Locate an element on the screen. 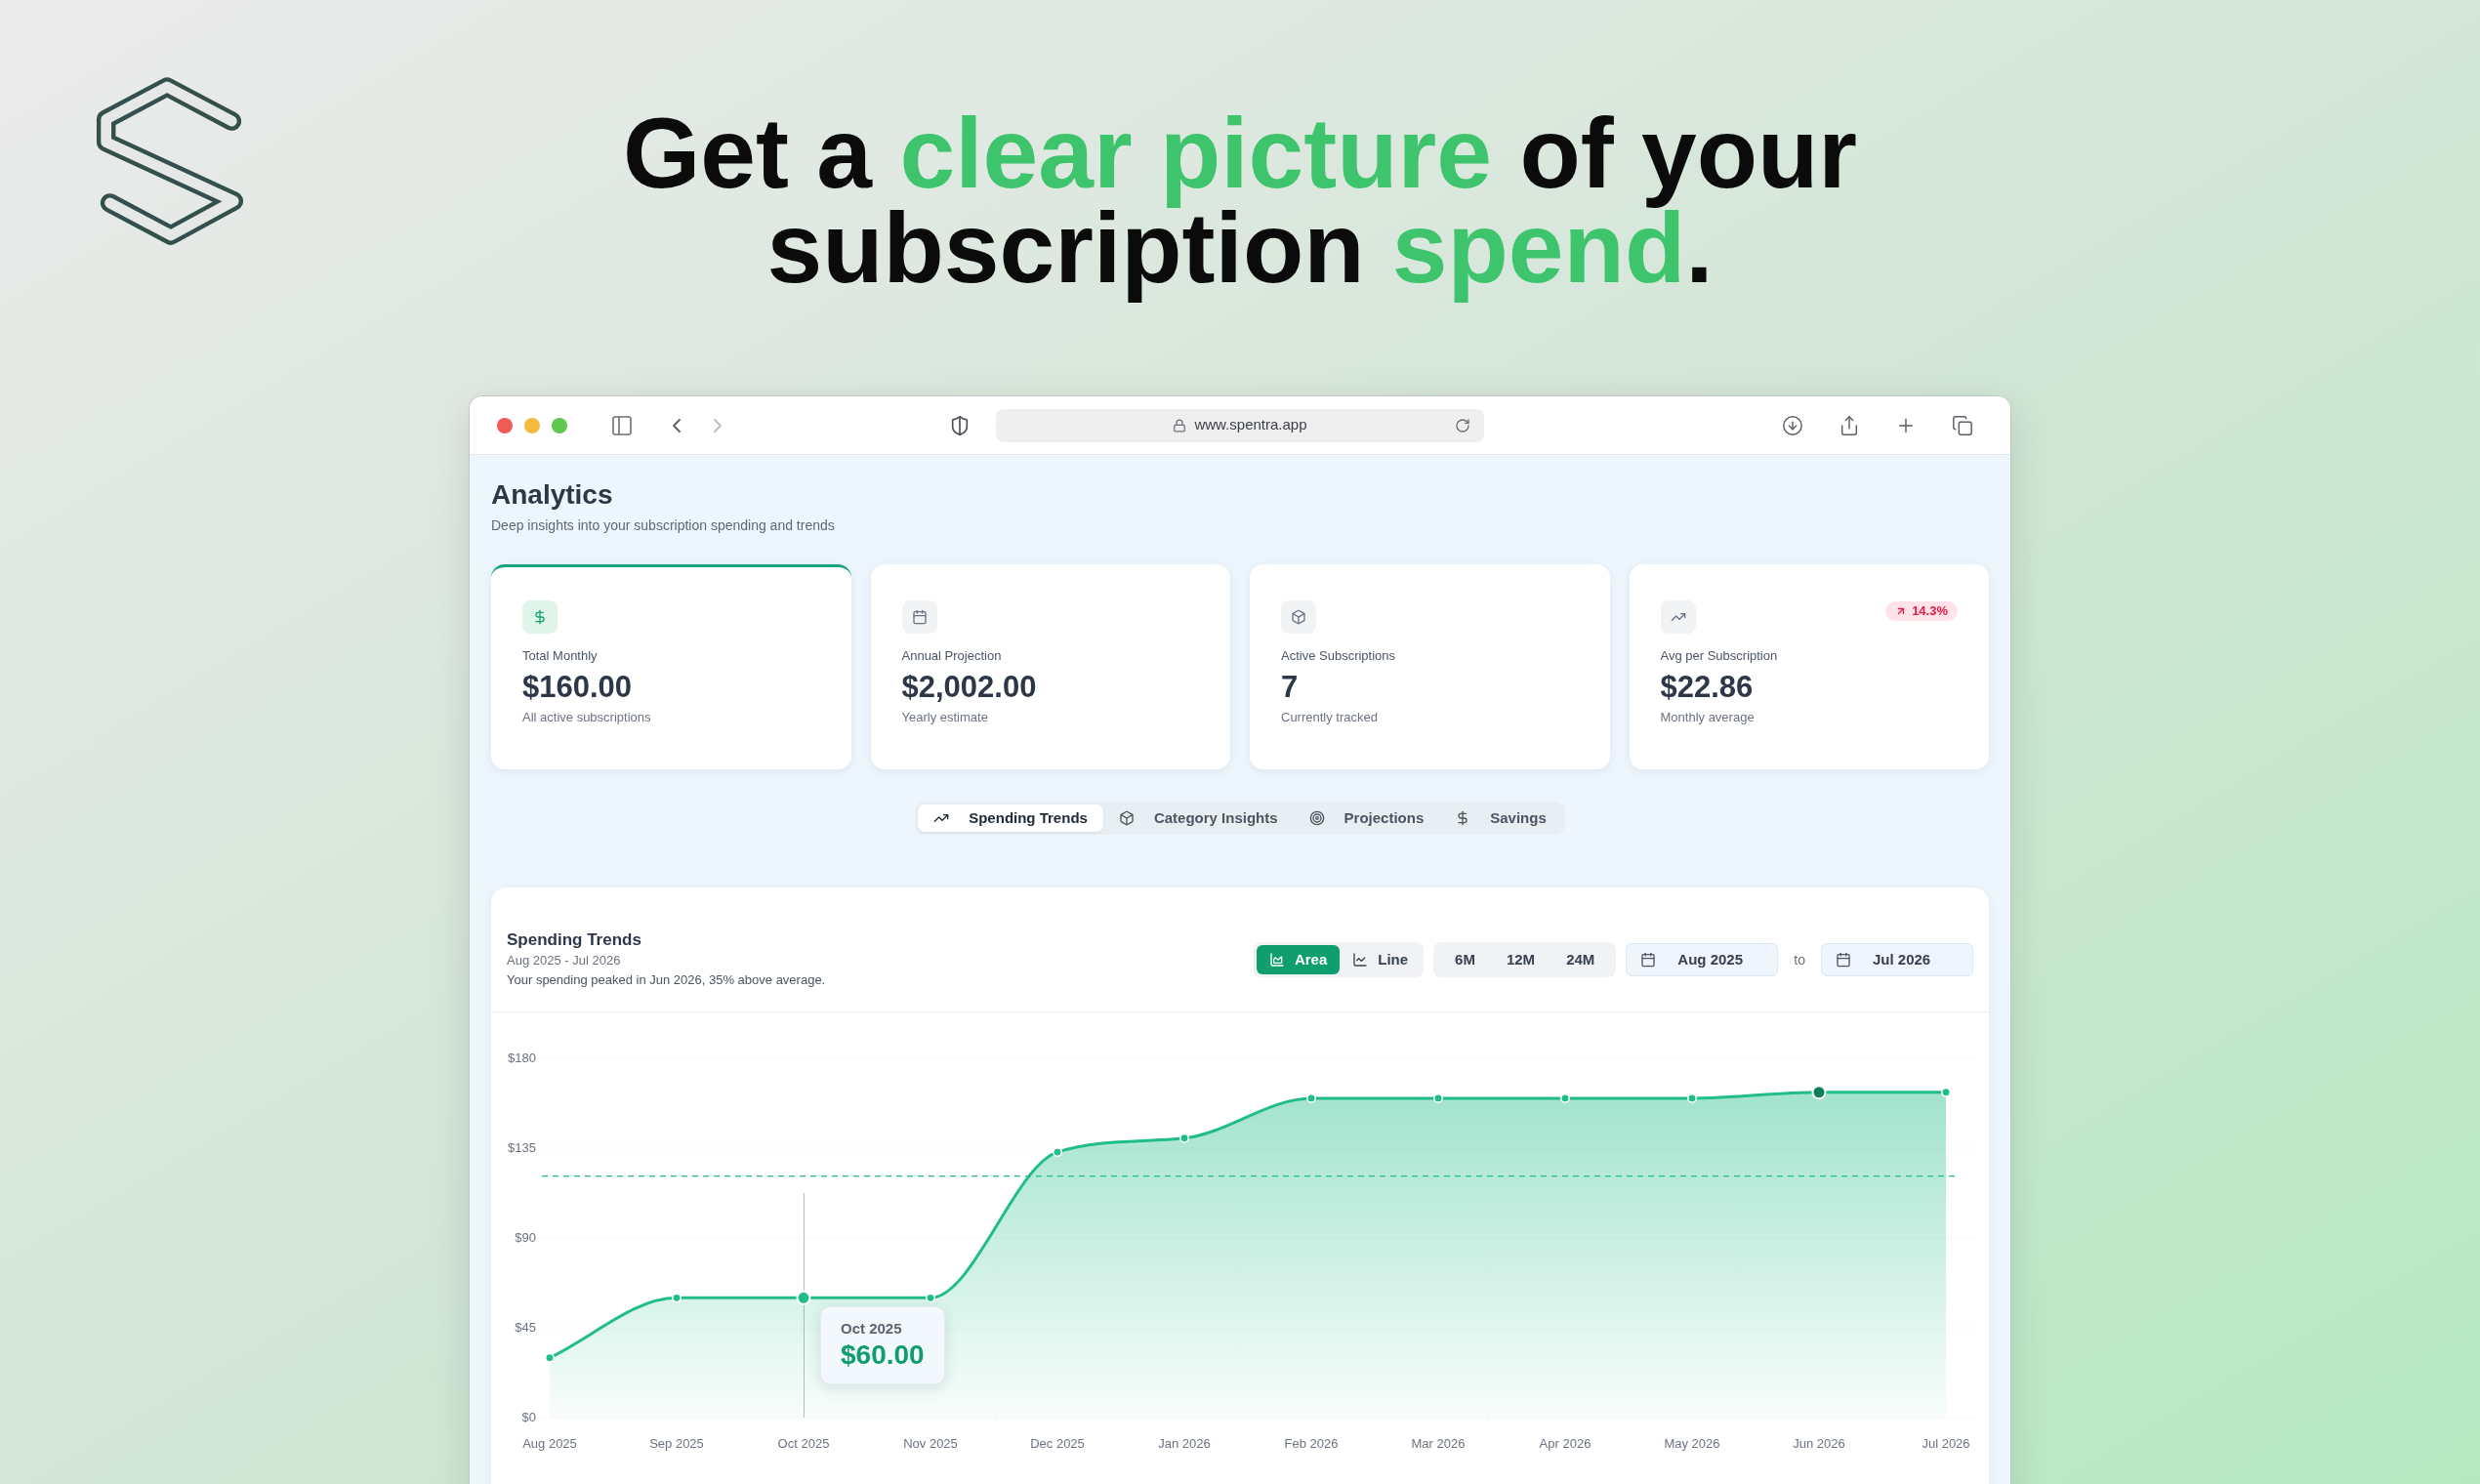 Image resolution: width=2480 pixels, height=1484 pixels. stat-note: Monthly average is located at coordinates (1708, 718).